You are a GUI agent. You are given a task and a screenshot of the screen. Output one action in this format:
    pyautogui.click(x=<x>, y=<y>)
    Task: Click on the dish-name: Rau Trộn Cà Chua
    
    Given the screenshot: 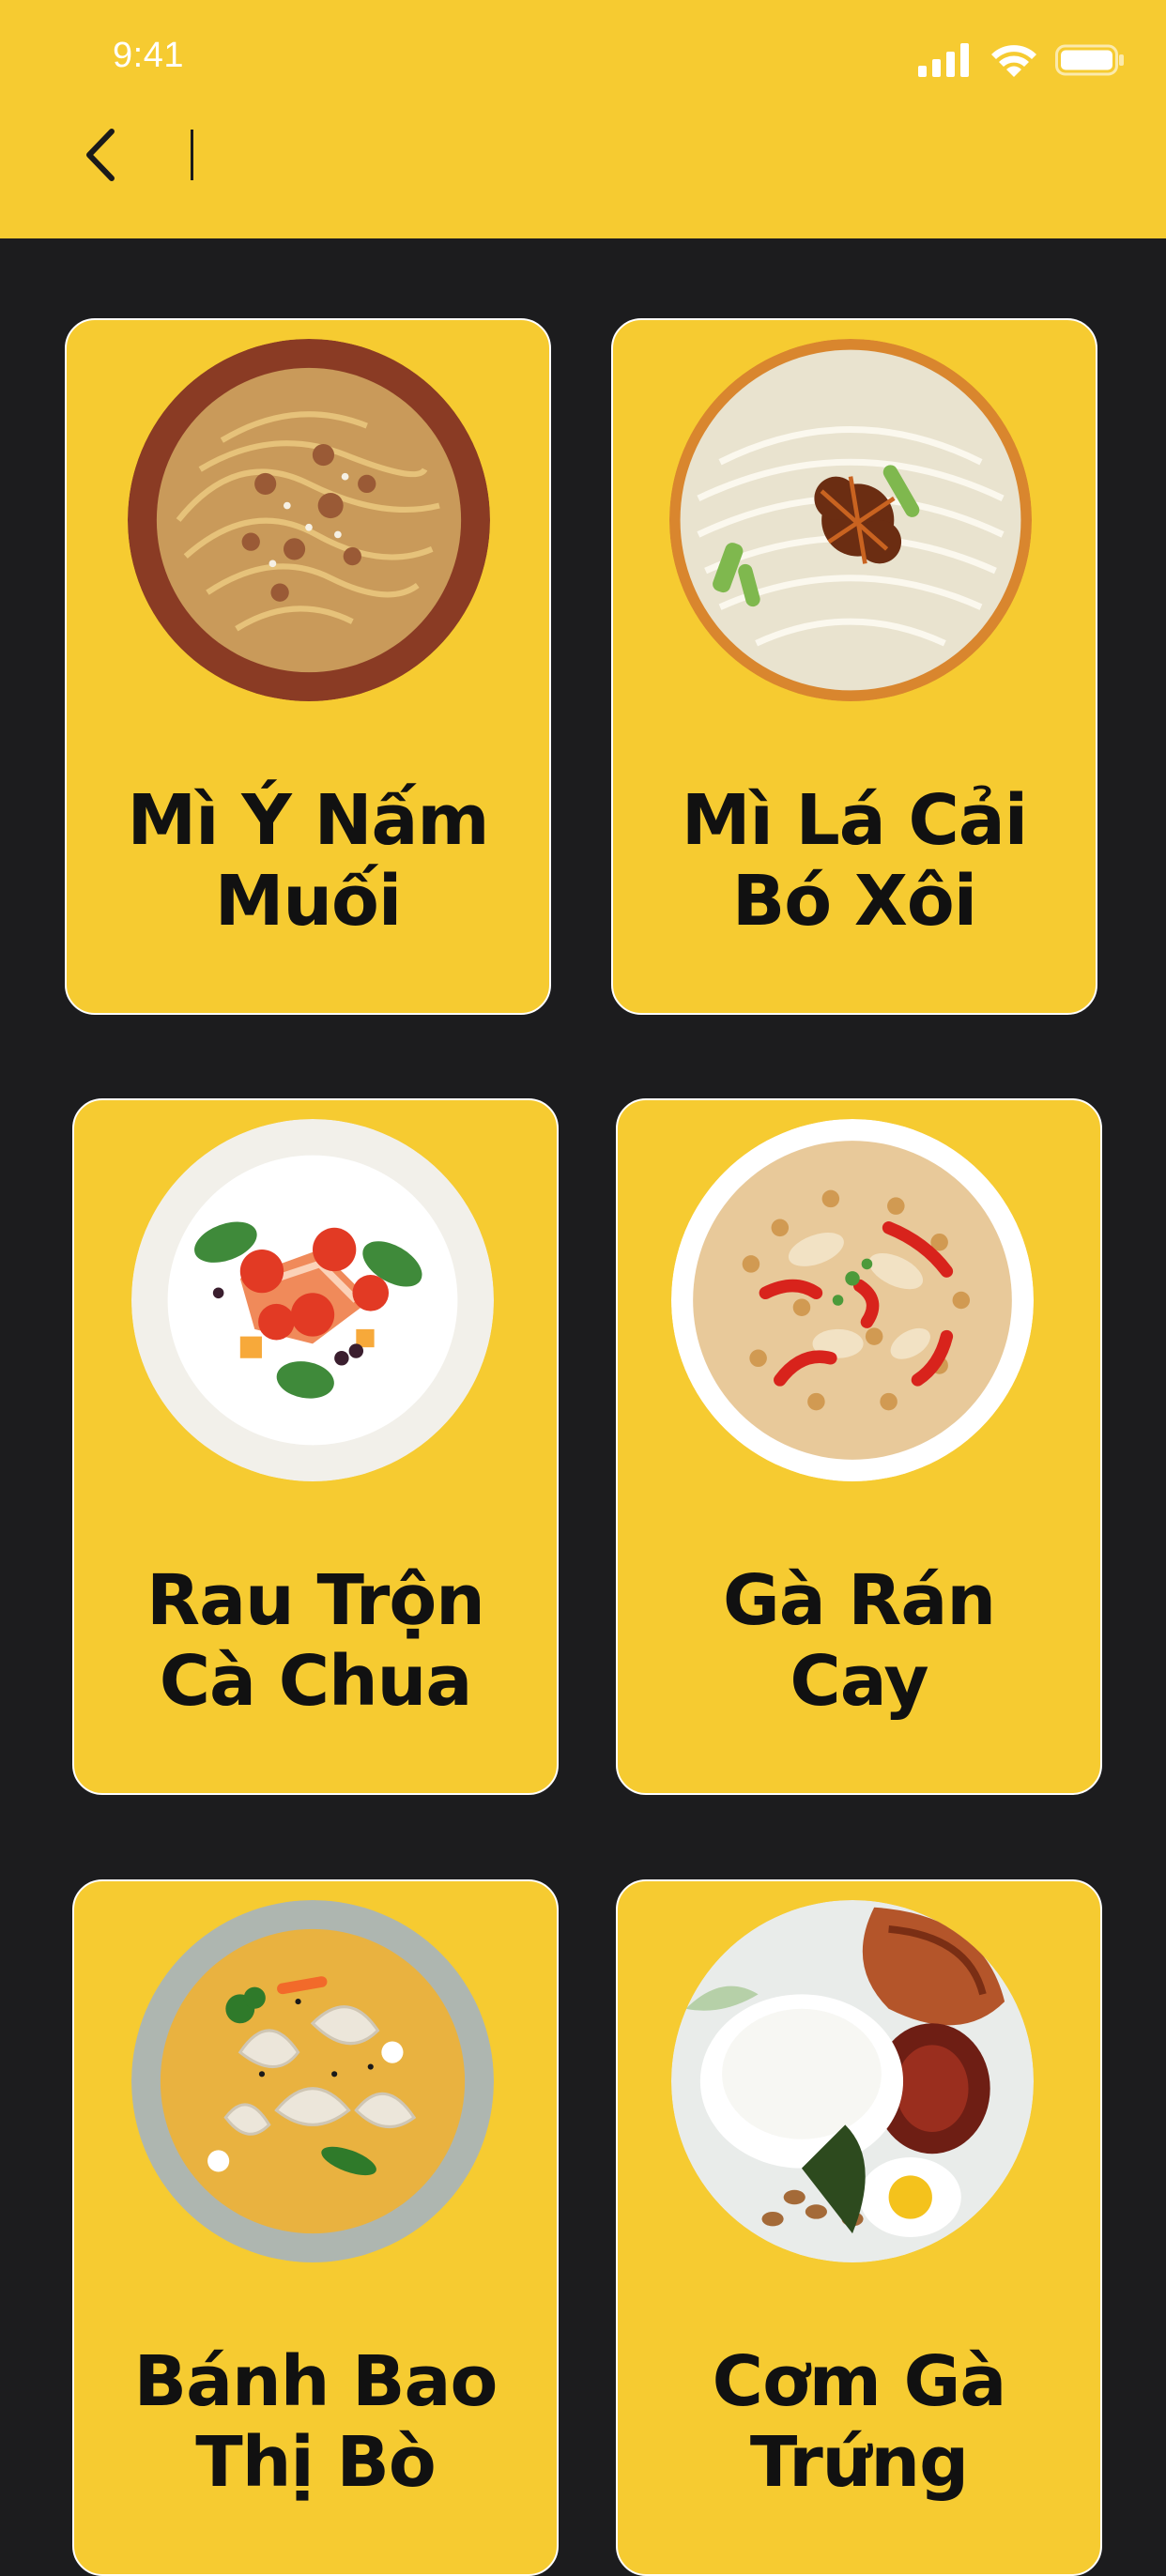 What is the action you would take?
    pyautogui.click(x=315, y=1641)
    